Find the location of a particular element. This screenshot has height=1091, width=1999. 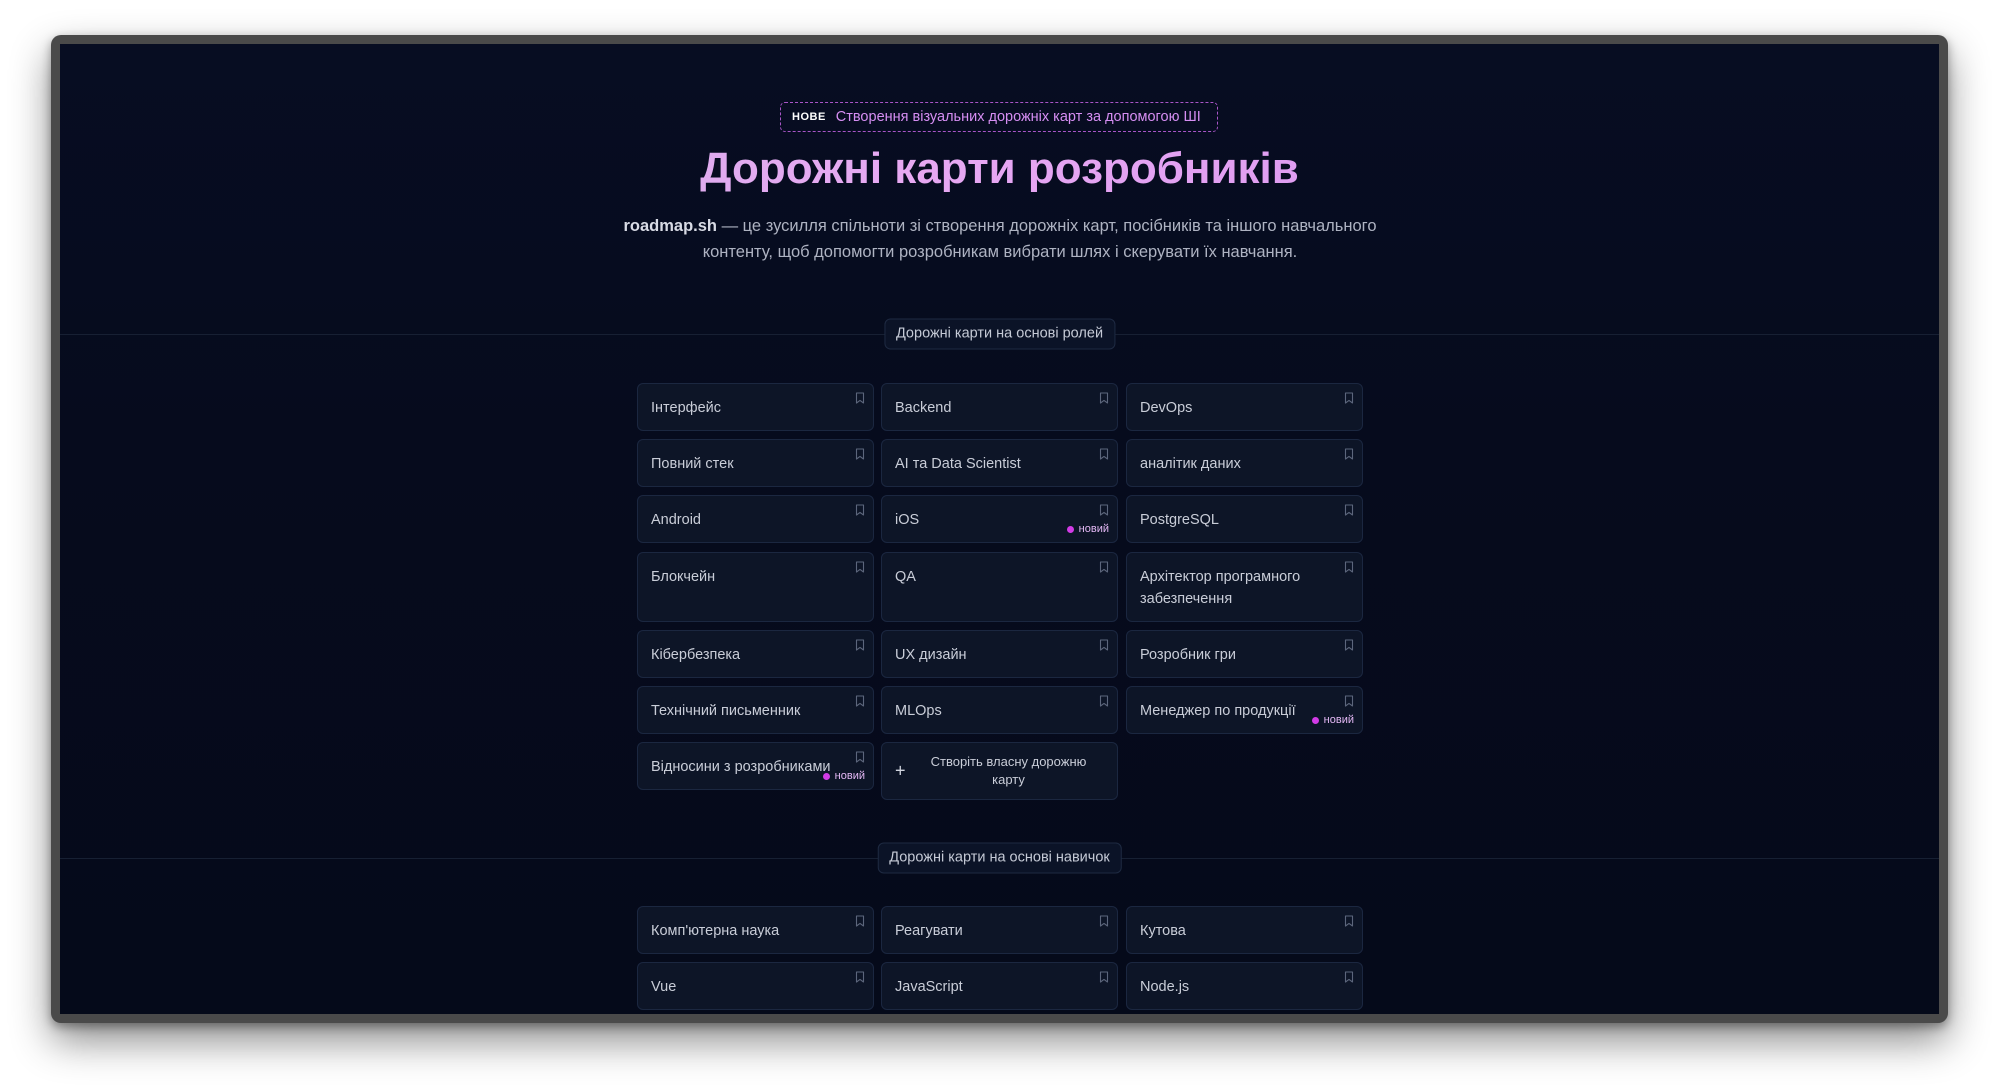

roadmap-card-label: Повний стек is located at coordinates (692, 464).